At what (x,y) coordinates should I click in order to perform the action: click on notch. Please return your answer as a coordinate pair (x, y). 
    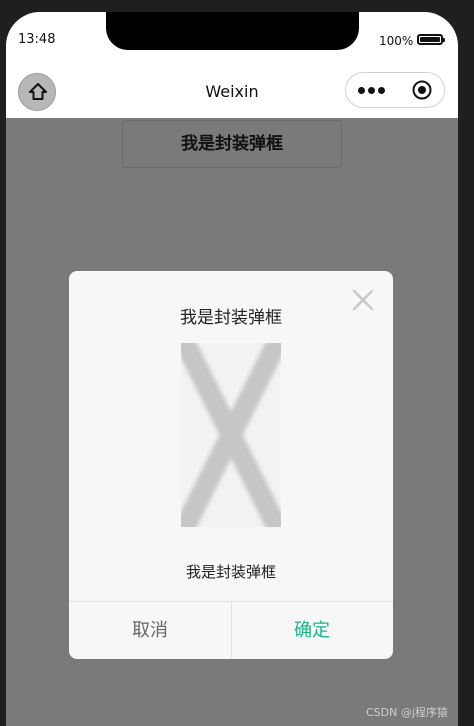
    Looking at the image, I should click on (232, 31).